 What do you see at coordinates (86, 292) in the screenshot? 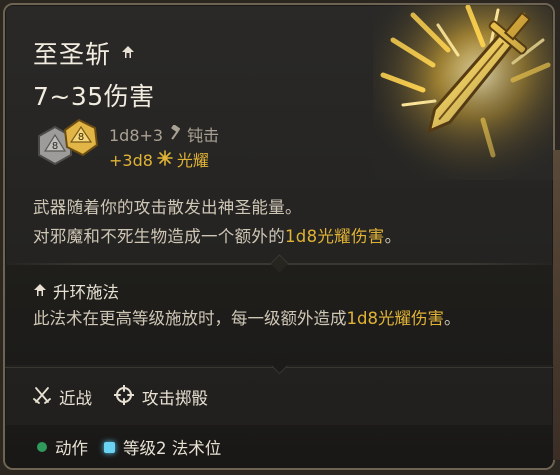
I see `upcast-title: 升环施法` at bounding box center [86, 292].